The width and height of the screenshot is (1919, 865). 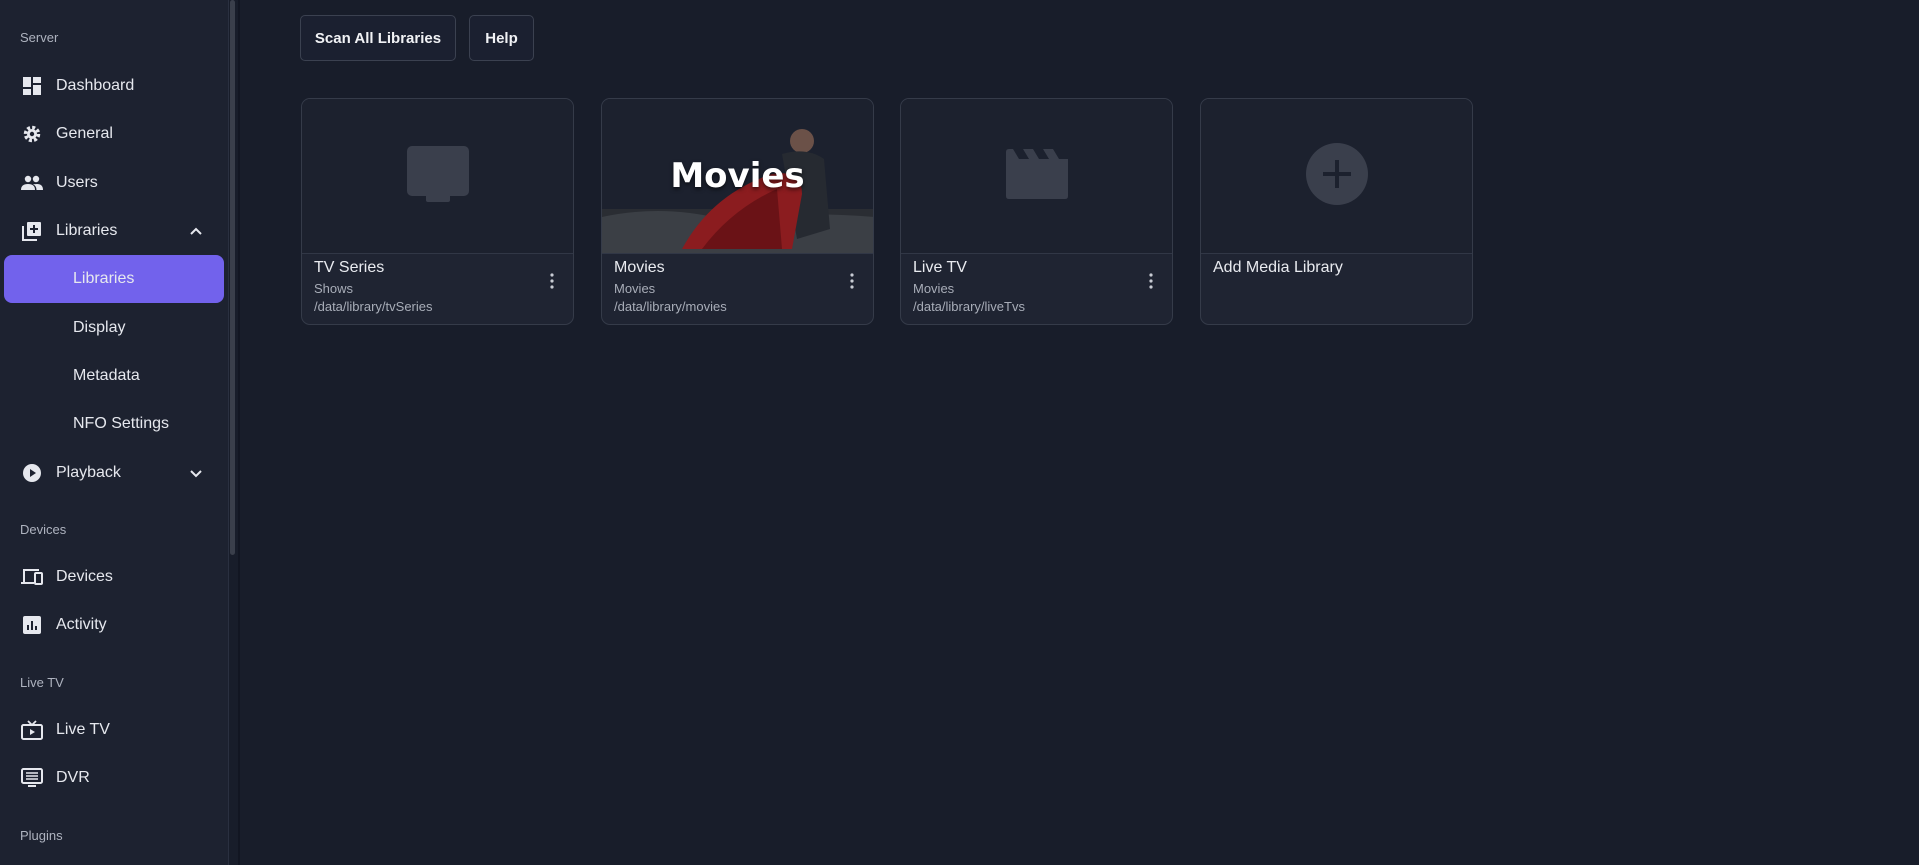 I want to click on sidebar-item-label: Playback, so click(x=88, y=472).